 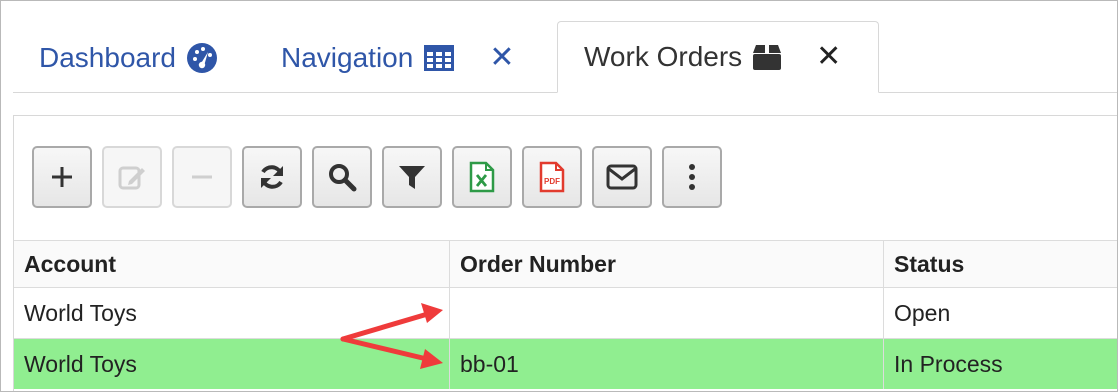 I want to click on edit-icon, so click(x=131, y=178).